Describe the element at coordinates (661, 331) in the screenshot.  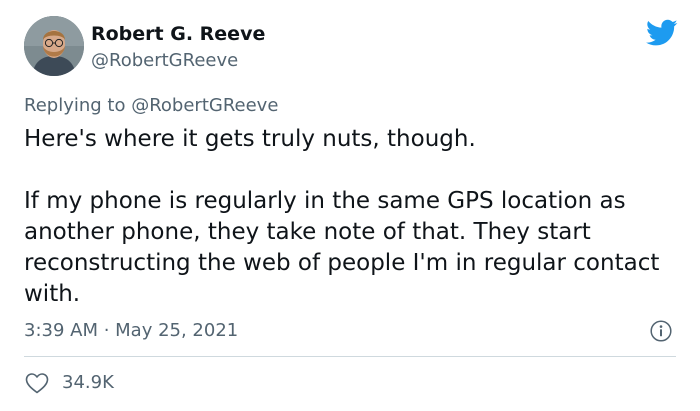
I see `info-icon` at that location.